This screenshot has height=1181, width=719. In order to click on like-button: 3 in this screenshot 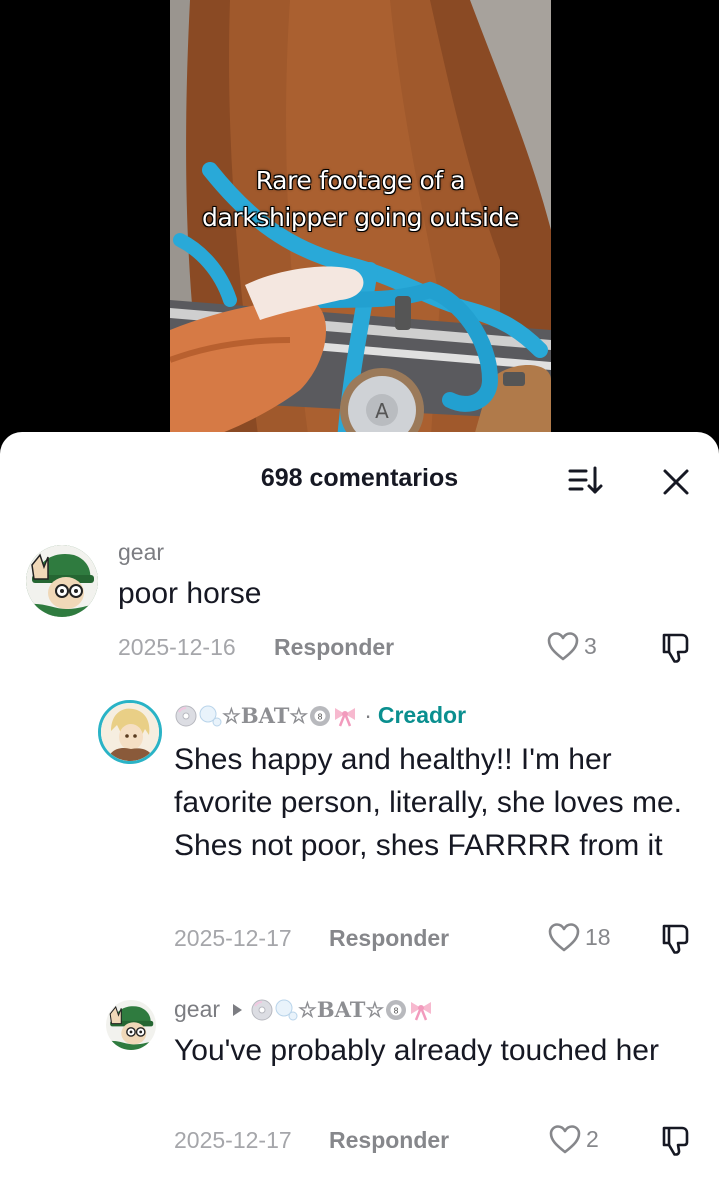, I will do `click(571, 646)`.